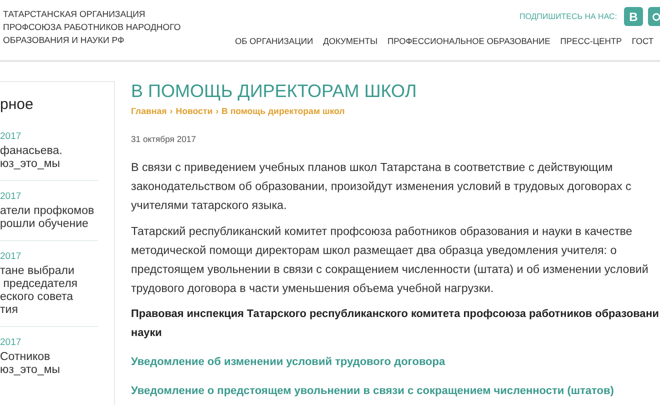 The width and height of the screenshot is (660, 405). I want to click on news-link: Сотников юз_это_мы, so click(49, 364).